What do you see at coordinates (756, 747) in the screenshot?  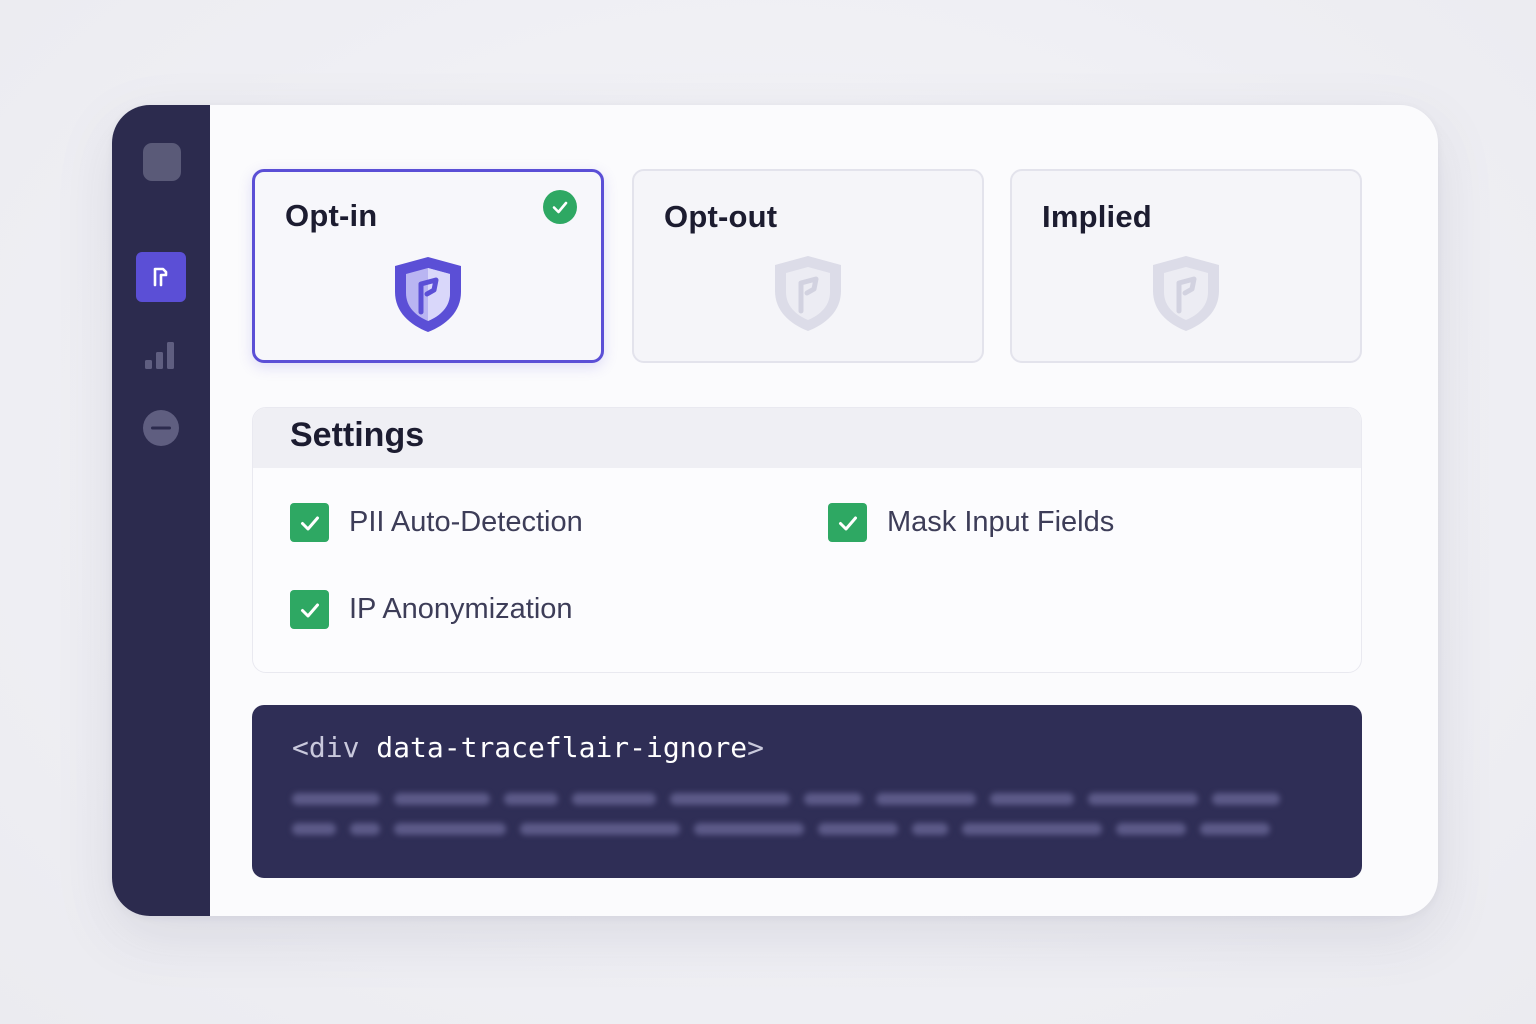 I see `code-tag-close: >` at bounding box center [756, 747].